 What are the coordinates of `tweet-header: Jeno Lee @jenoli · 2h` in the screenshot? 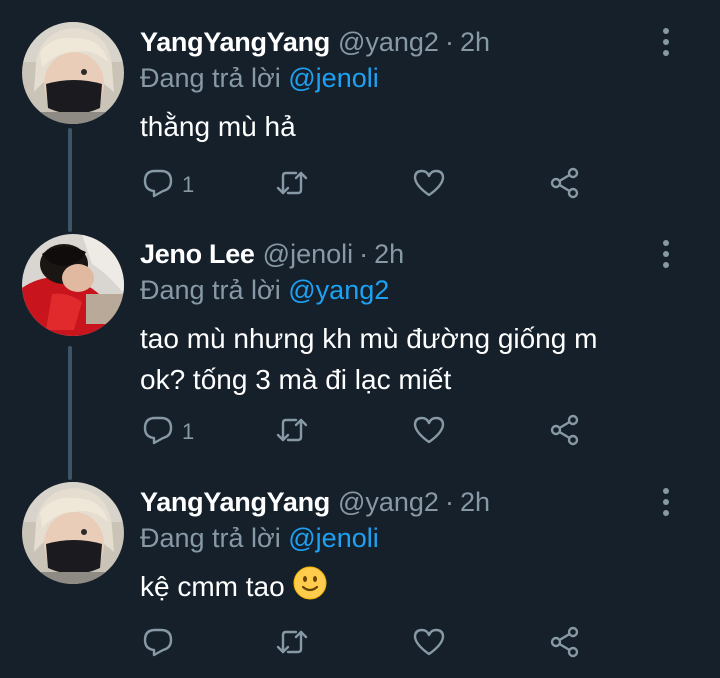 It's located at (272, 254).